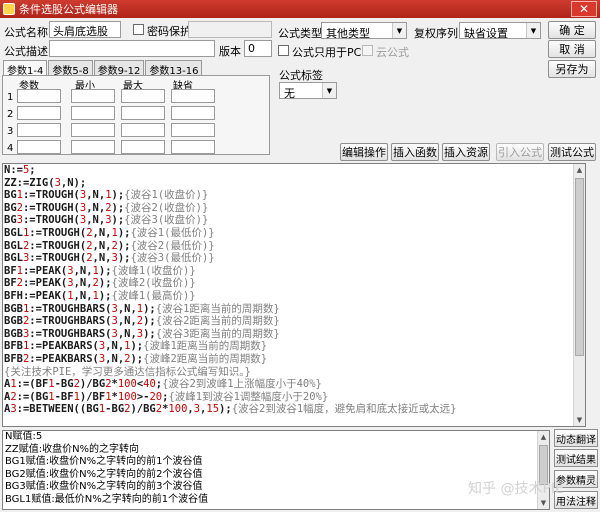 The width and height of the screenshot is (600, 512). I want to click on code-line: BGL2:=TROUGH(2,N,2);{波谷2(最低价)}, so click(294, 246).